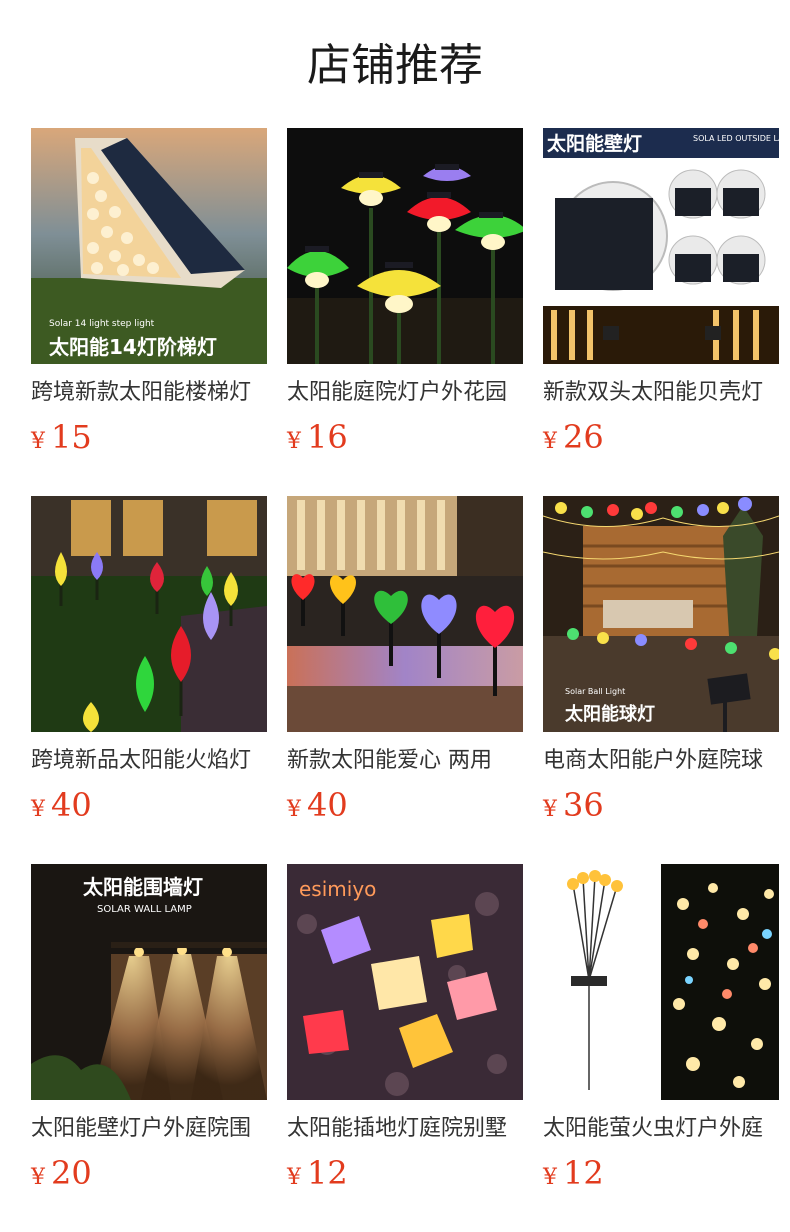 Image resolution: width=790 pixels, height=1232 pixels. What do you see at coordinates (102, 324) in the screenshot?
I see `image-subtext: Solar 14 light step light` at bounding box center [102, 324].